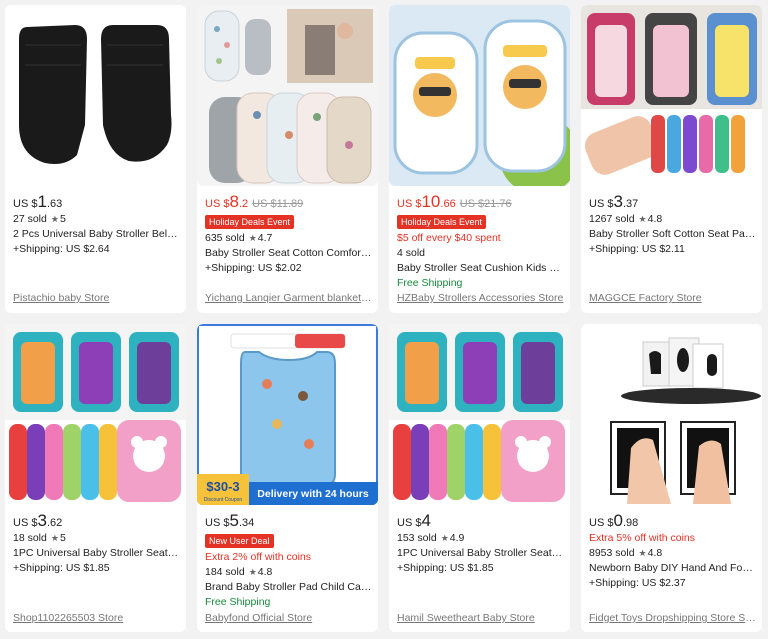 The image size is (768, 639). What do you see at coordinates (630, 523) in the screenshot?
I see `price-decimal: .98` at bounding box center [630, 523].